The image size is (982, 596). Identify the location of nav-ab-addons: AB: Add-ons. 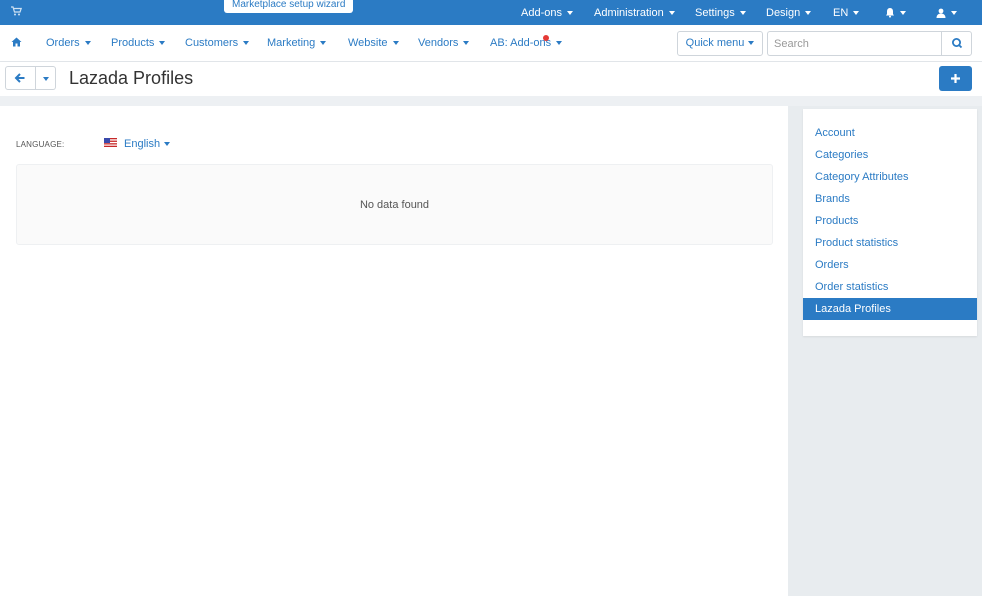
(526, 43).